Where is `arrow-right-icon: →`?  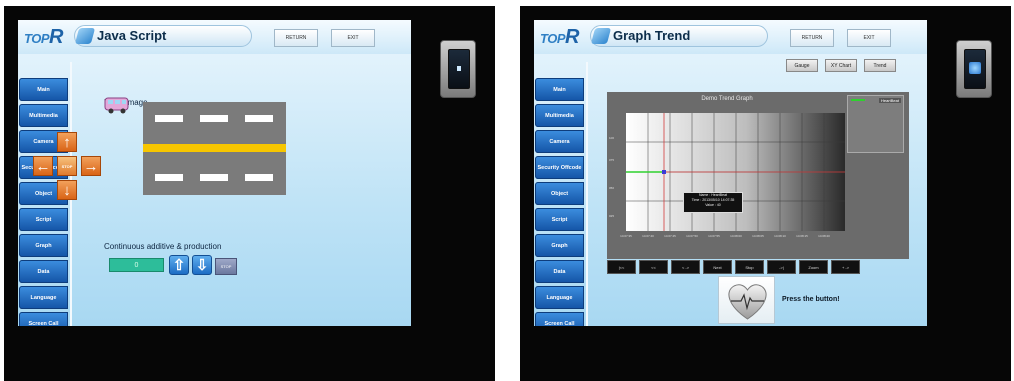
arrow-right-icon: → is located at coordinates (91, 166).